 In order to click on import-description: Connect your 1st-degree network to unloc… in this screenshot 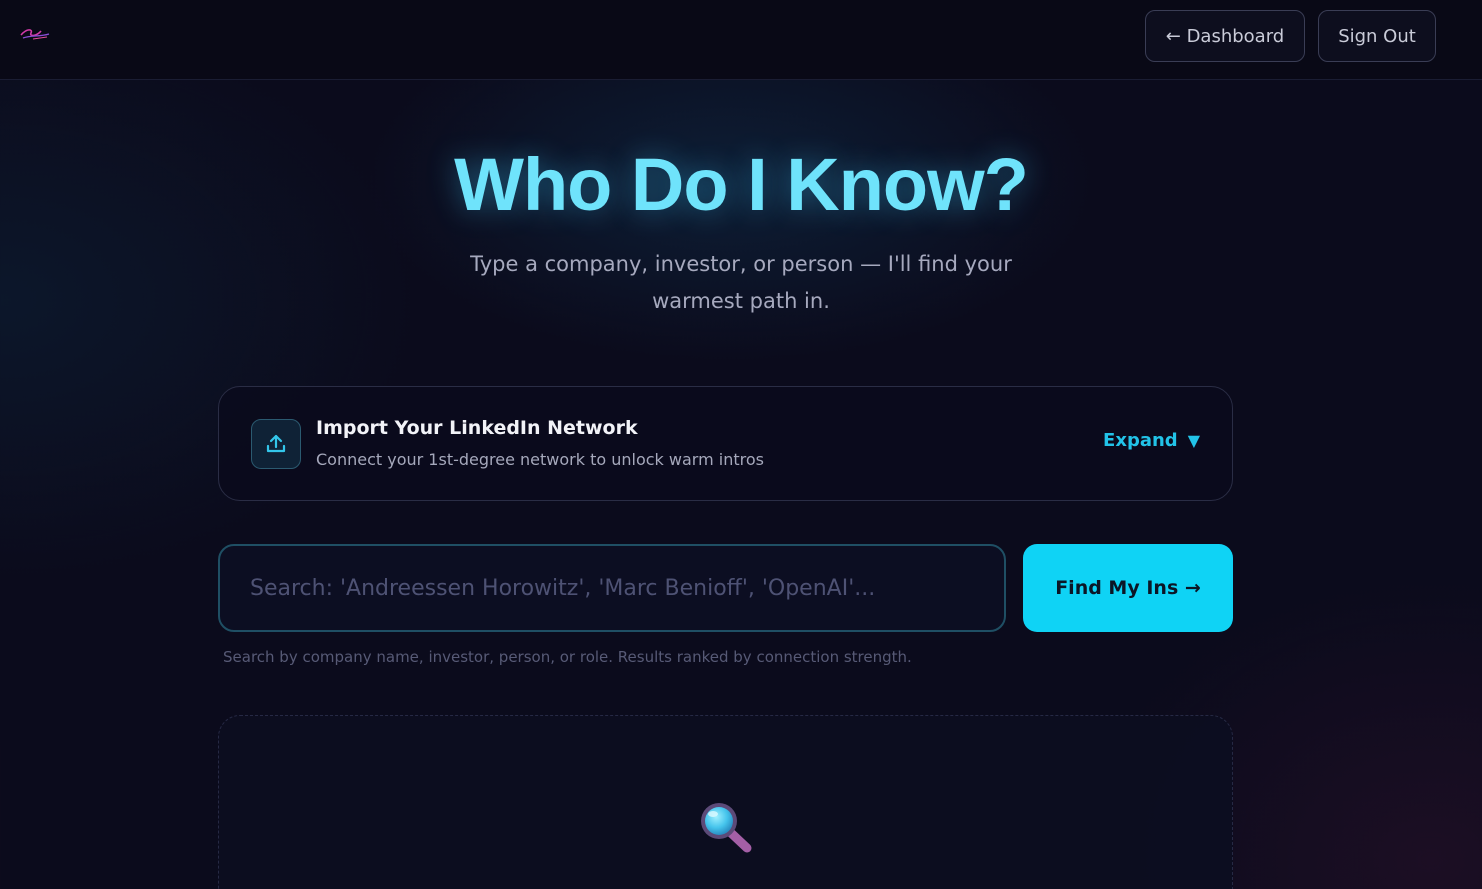, I will do `click(540, 459)`.